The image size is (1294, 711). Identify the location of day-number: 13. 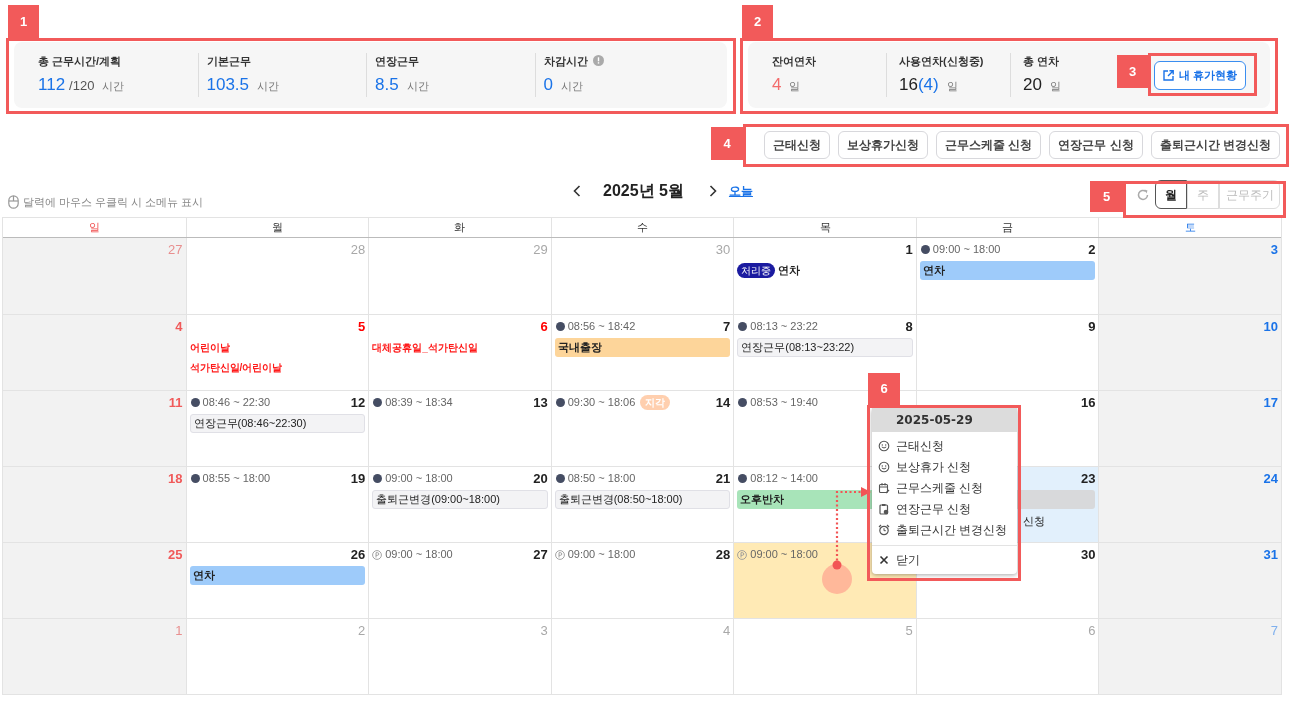
(540, 402).